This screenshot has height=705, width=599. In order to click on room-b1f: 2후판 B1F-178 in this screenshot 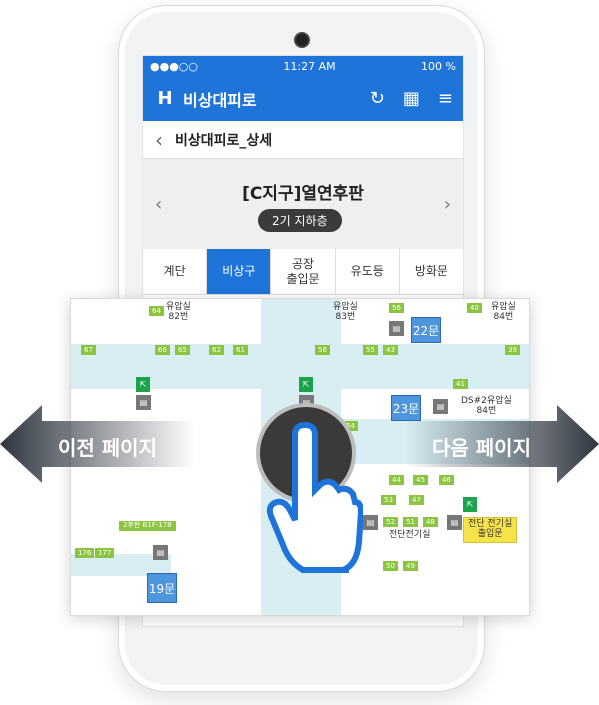, I will do `click(147, 526)`.